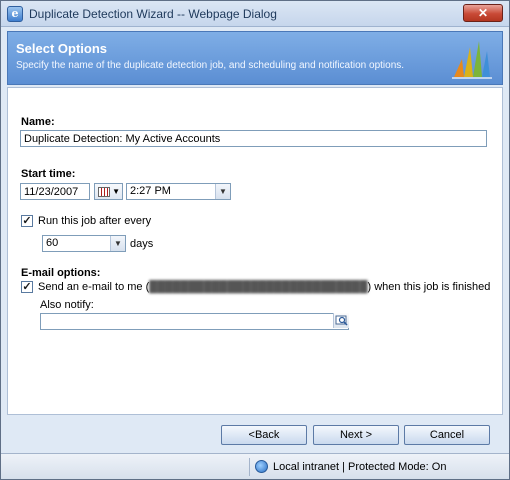 The width and height of the screenshot is (510, 480). I want to click on calendar-button: ▼, so click(108, 191).